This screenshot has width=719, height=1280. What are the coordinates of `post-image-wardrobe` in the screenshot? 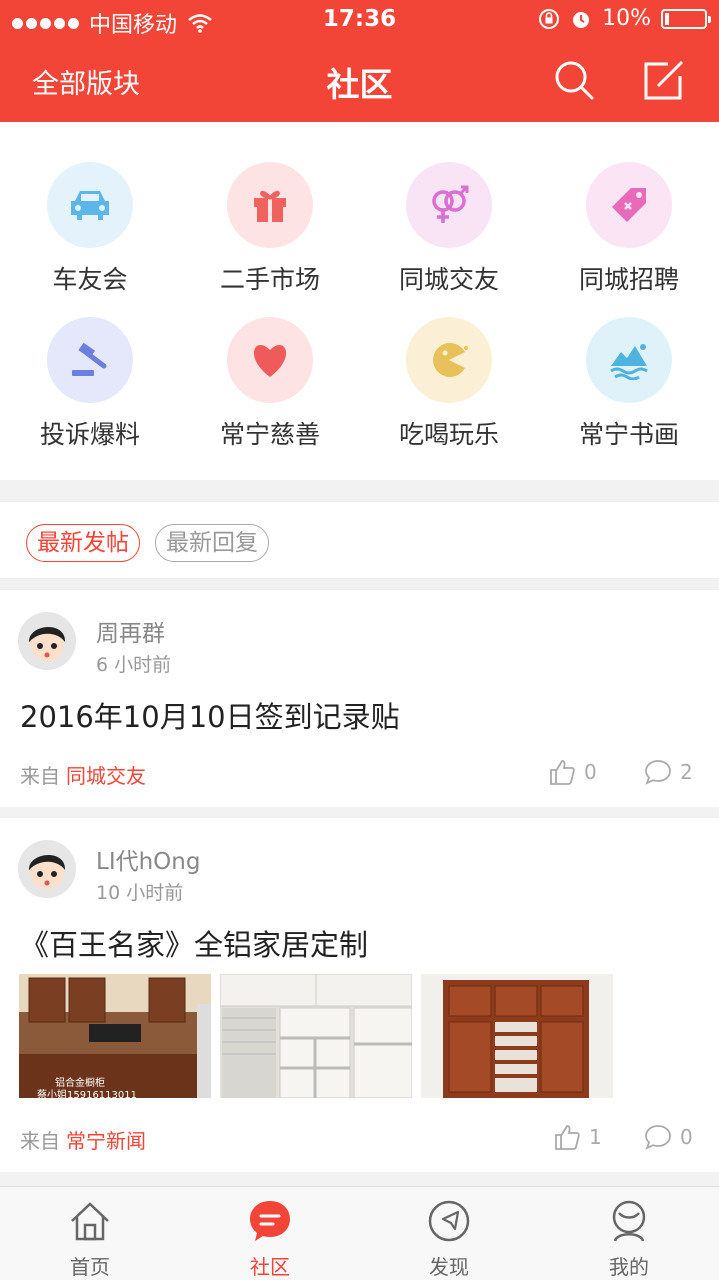 It's located at (316, 1036).